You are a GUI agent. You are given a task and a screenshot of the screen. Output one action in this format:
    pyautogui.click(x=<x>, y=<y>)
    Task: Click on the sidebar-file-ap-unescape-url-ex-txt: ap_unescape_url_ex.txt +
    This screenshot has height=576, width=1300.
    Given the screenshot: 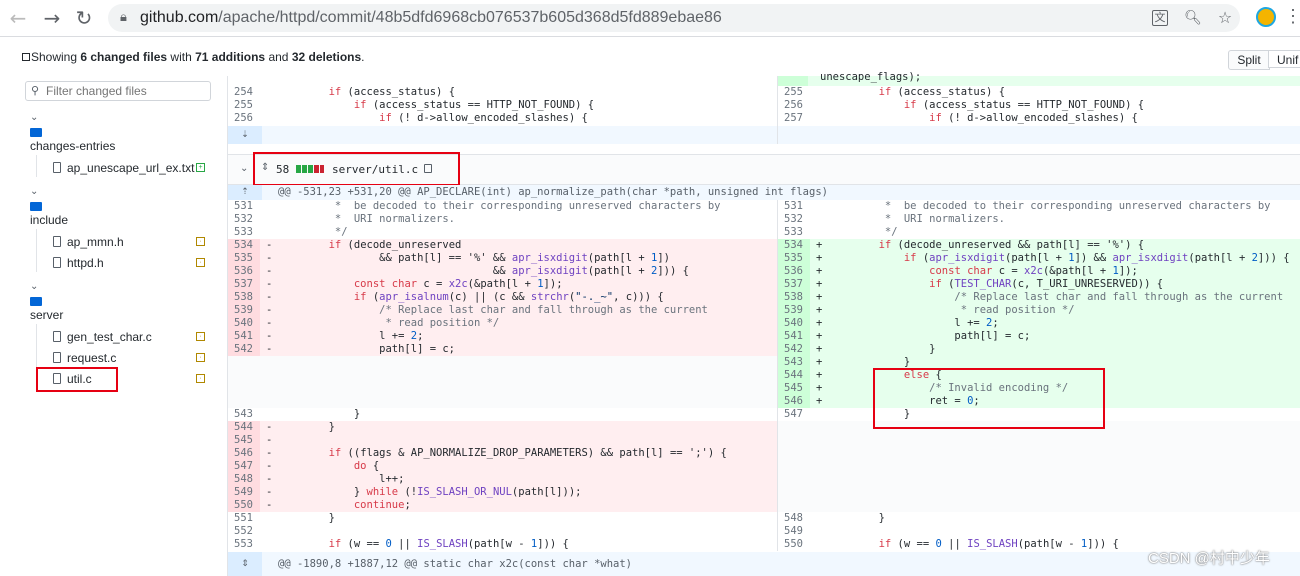 What is the action you would take?
    pyautogui.click(x=124, y=166)
    